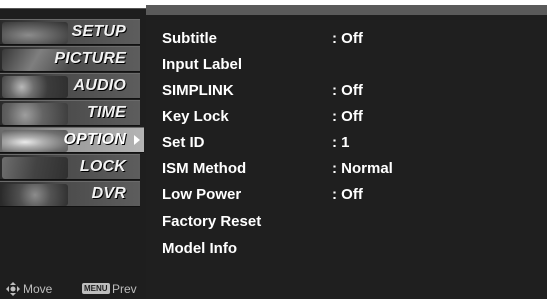 The height and width of the screenshot is (299, 547). Describe the element at coordinates (183, 142) in the screenshot. I see `option-label: Set ID` at that location.